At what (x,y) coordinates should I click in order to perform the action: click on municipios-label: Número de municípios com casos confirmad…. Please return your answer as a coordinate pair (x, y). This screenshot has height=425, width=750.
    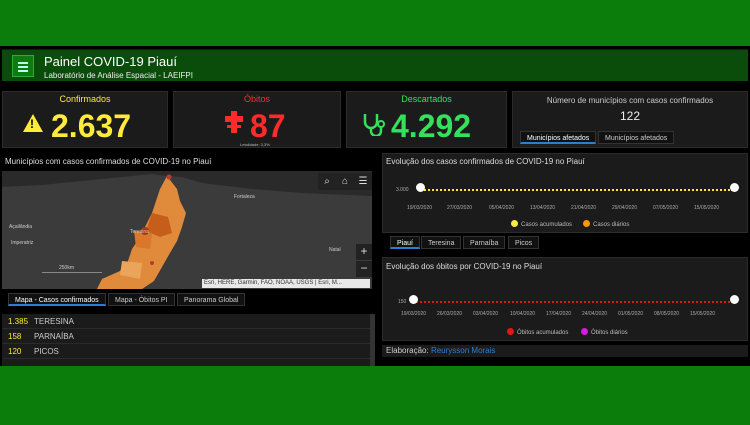
    Looking at the image, I should click on (630, 100).